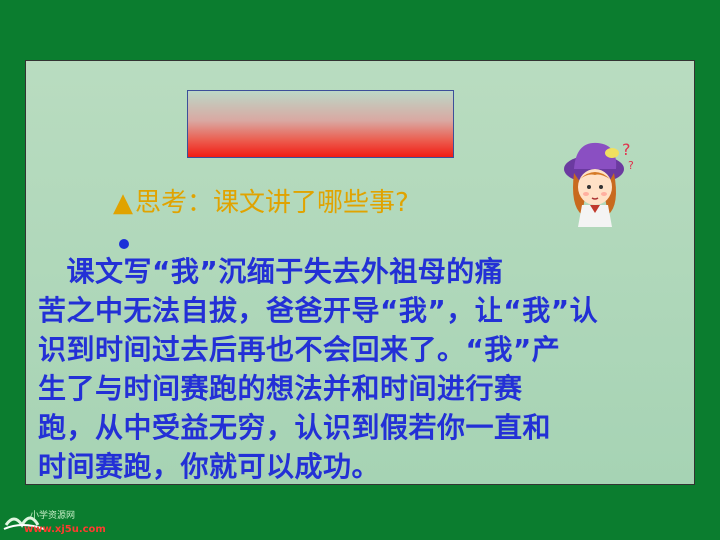 Image resolution: width=720 pixels, height=540 pixels. I want to click on body-line: 时间赛跑，你就可以成功。, so click(209, 466).